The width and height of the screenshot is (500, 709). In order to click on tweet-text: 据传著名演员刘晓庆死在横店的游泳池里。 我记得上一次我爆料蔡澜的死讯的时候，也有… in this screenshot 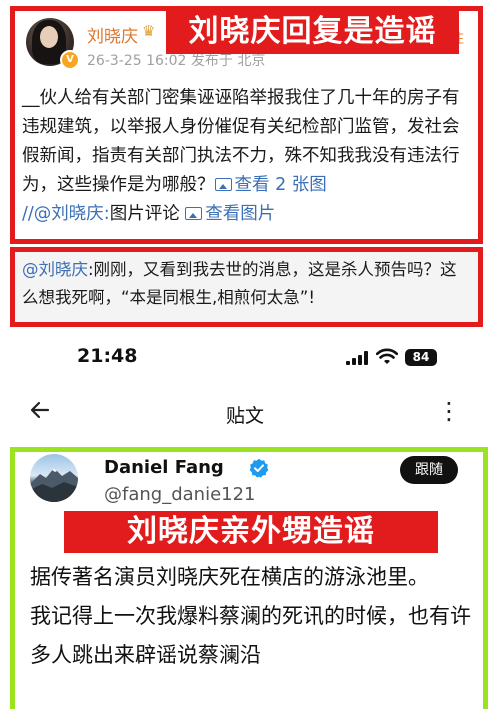, I will do `click(250, 616)`.